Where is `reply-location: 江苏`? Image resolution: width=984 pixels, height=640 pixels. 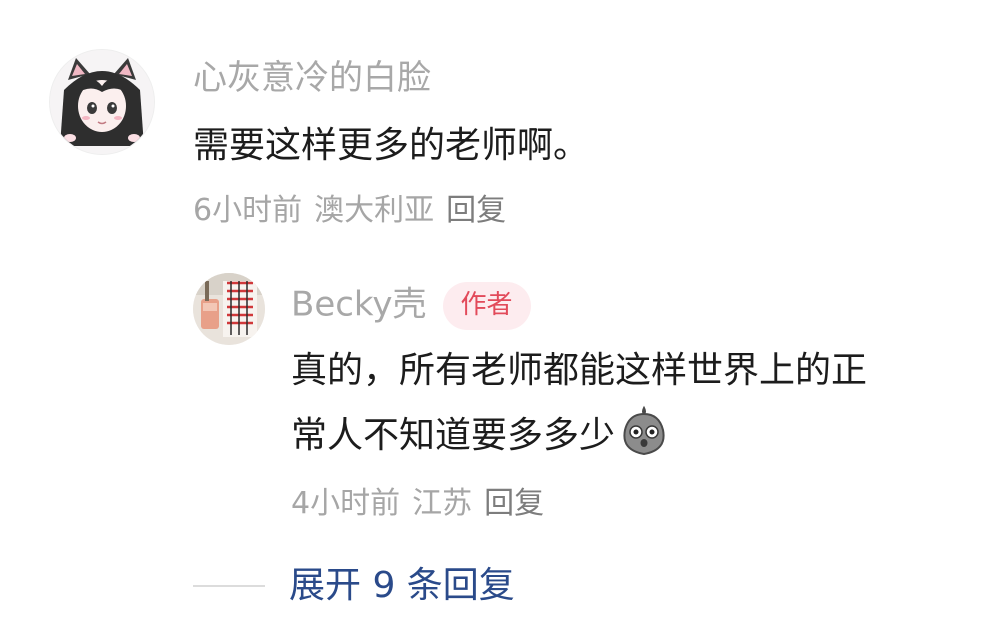
reply-location: 江苏 is located at coordinates (442, 503).